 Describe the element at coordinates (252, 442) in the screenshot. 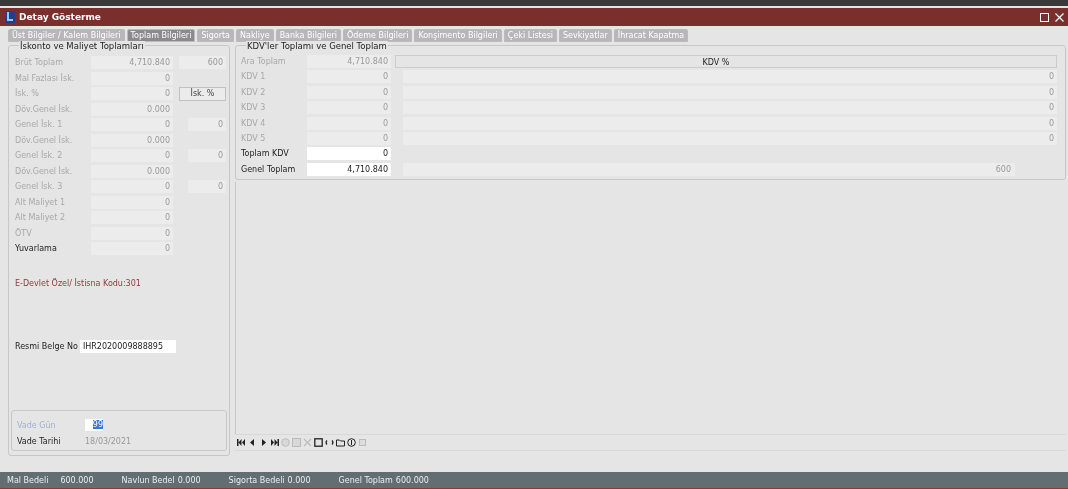

I see `previous-icon` at that location.